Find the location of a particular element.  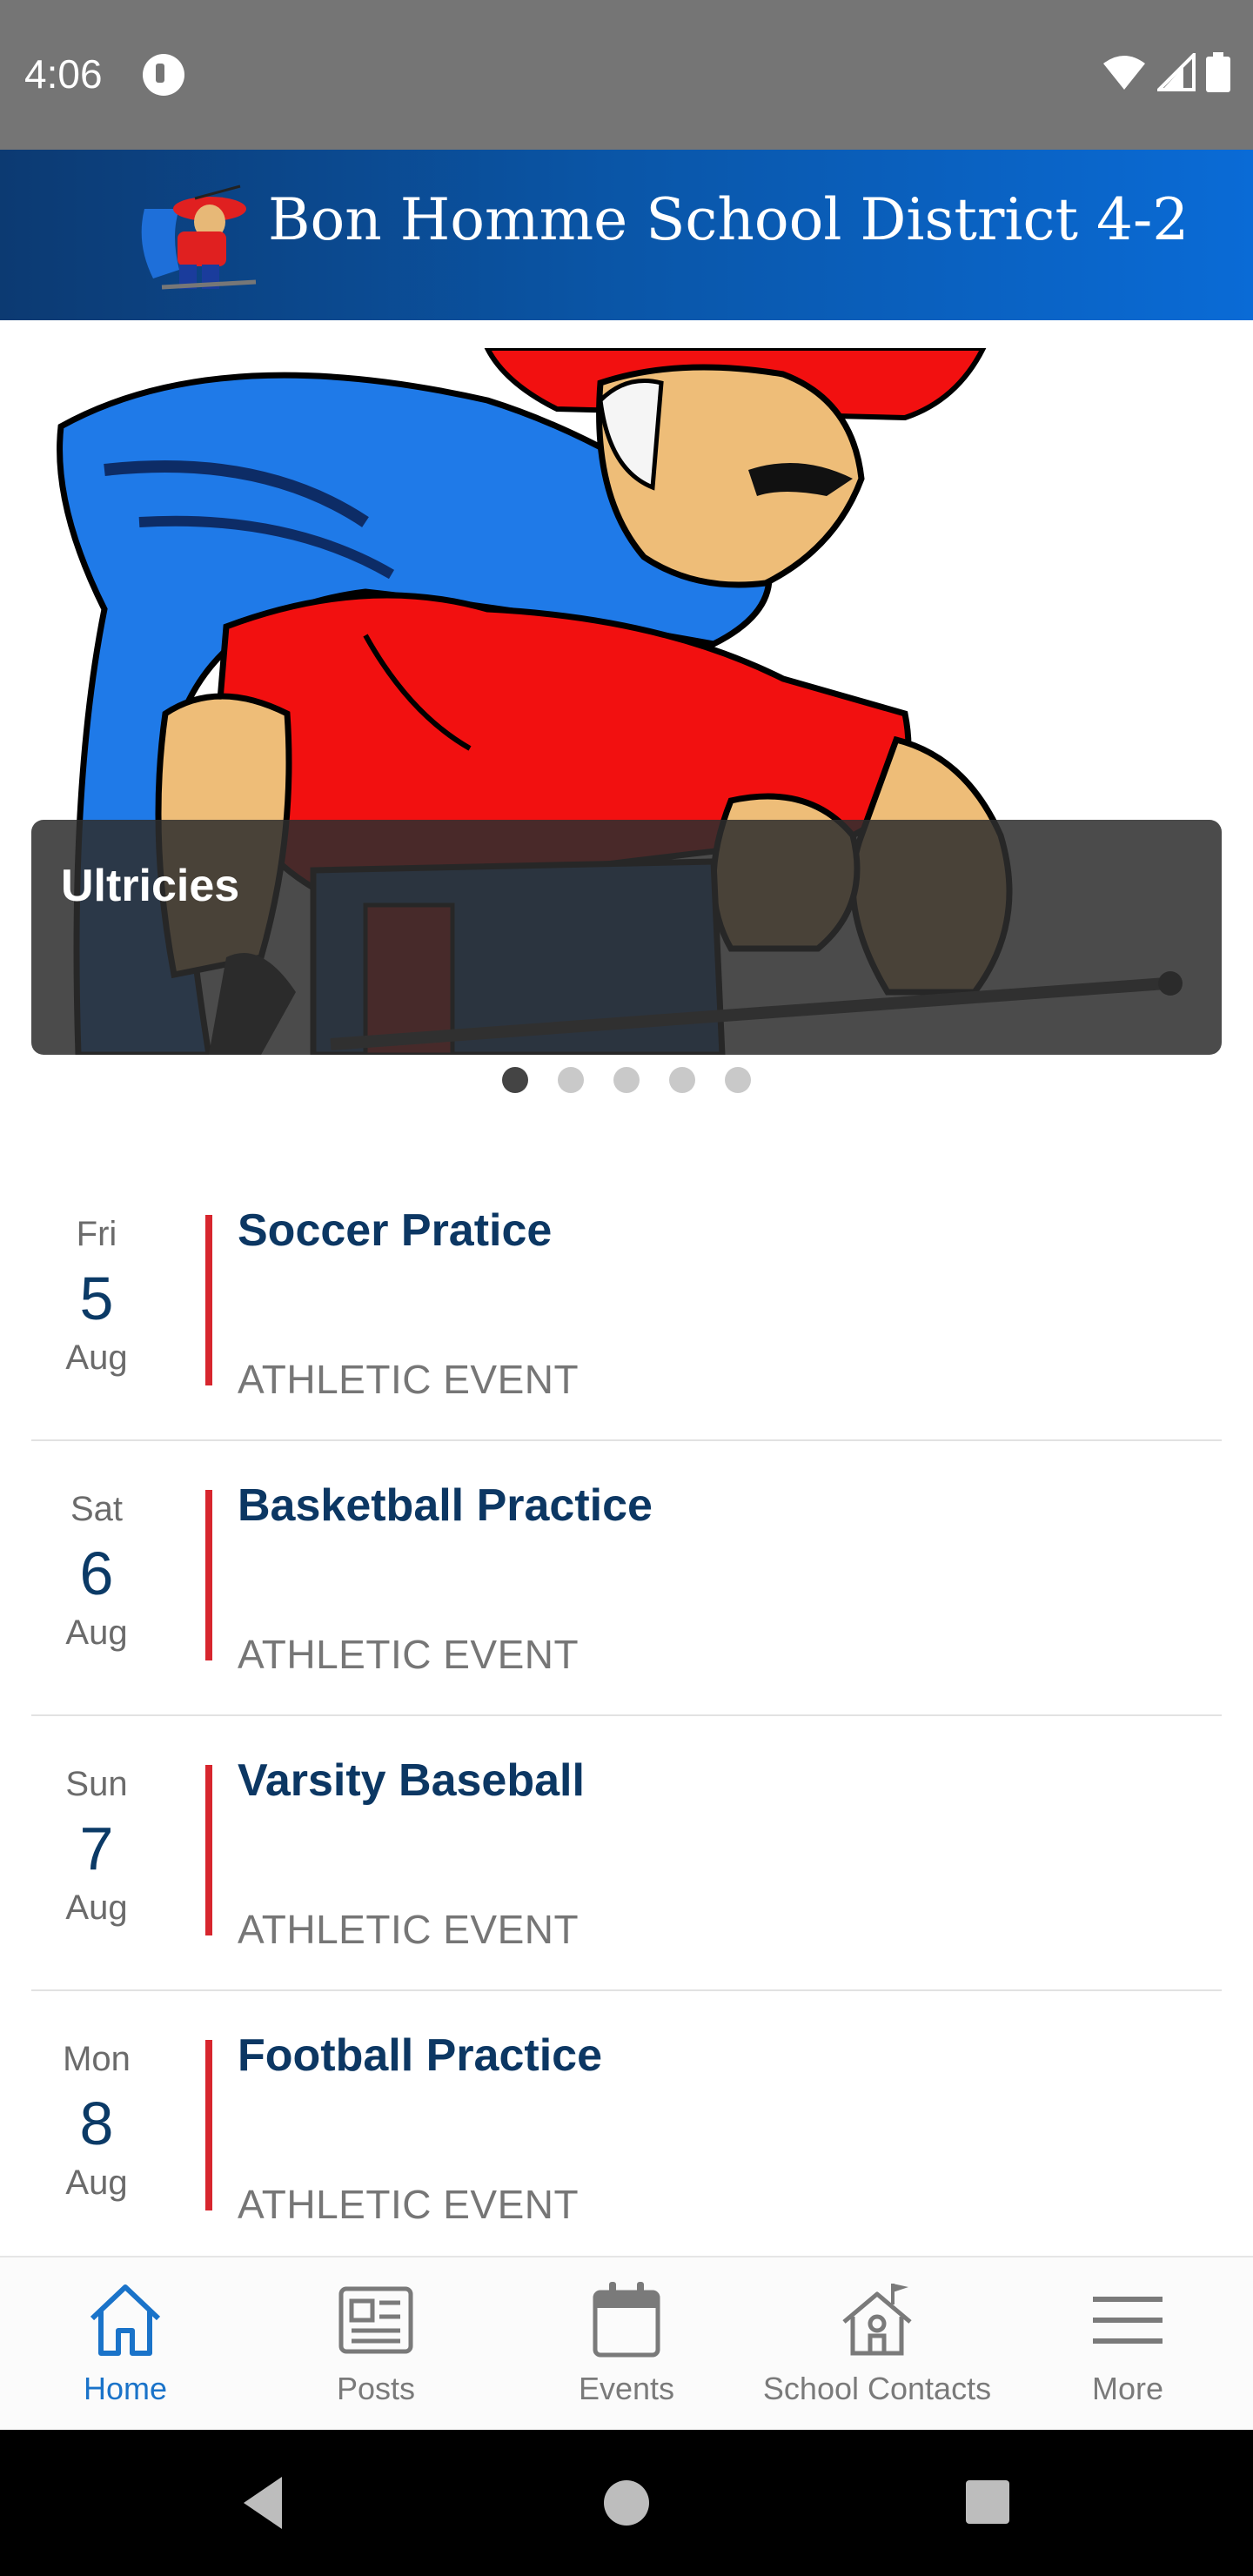

nav-home: Home is located at coordinates (125, 2343).